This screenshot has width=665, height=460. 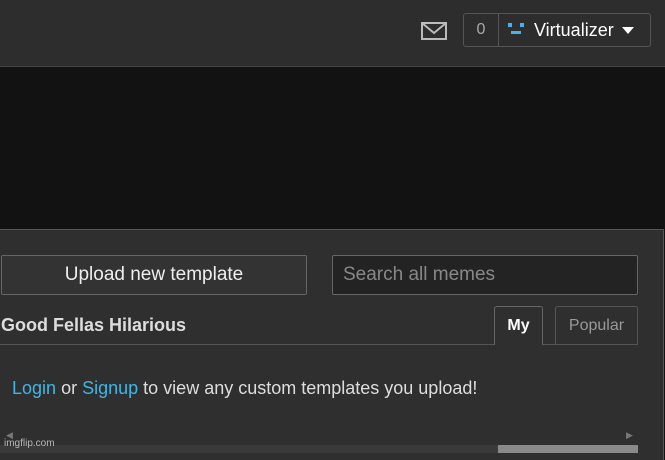 What do you see at coordinates (69, 388) in the screenshot?
I see `or-text: or` at bounding box center [69, 388].